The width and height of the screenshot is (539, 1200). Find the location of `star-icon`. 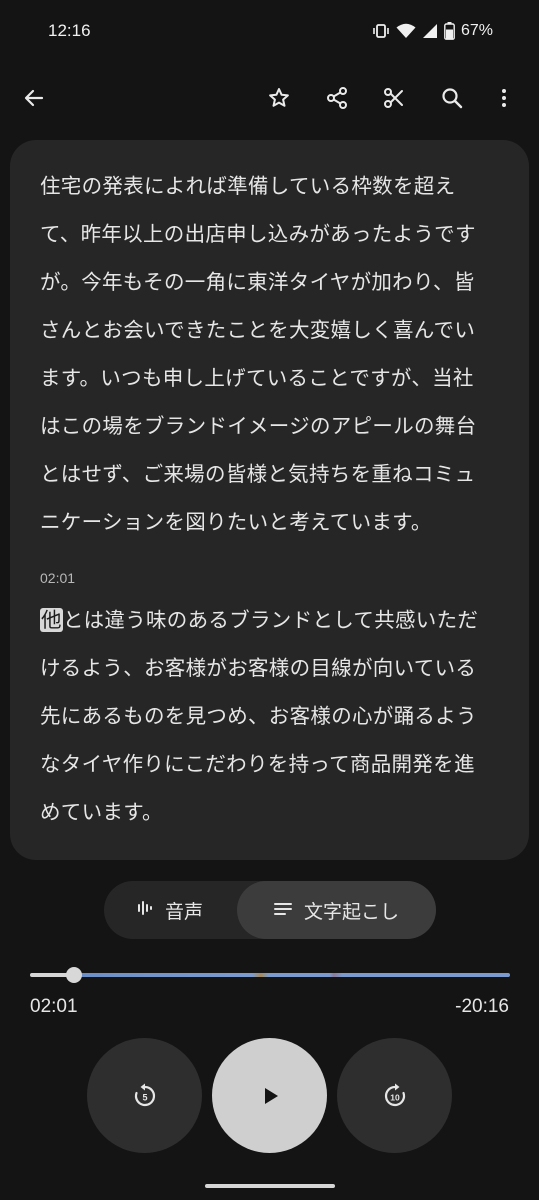

star-icon is located at coordinates (279, 98).